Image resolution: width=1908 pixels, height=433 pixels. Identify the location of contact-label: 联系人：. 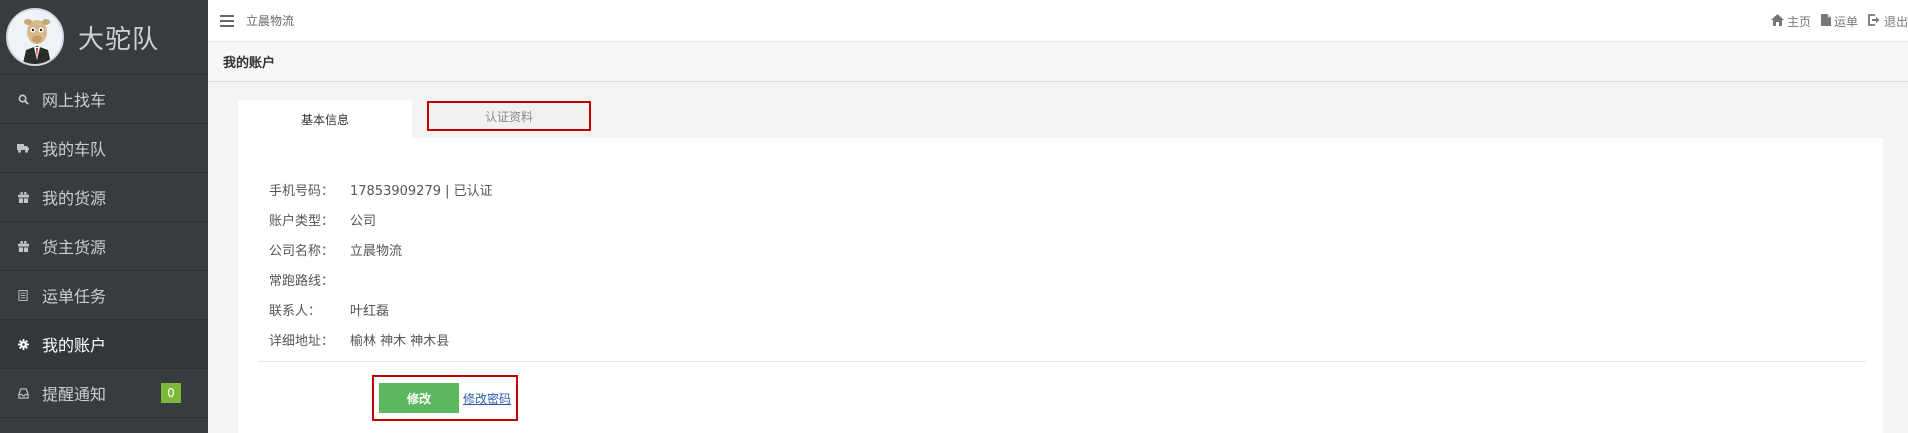
(295, 311).